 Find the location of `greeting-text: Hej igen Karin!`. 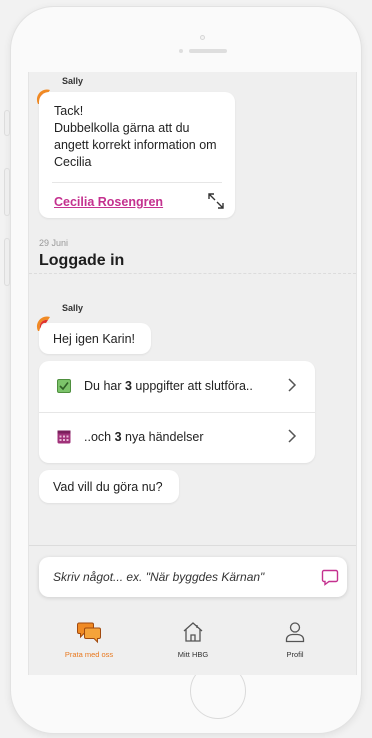

greeting-text: Hej igen Karin! is located at coordinates (94, 339).